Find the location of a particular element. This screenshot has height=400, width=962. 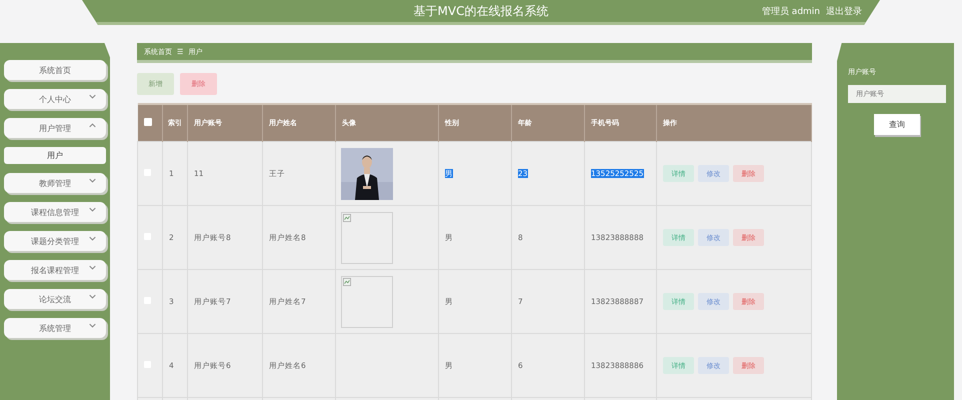

menu-item: 课题分类管理 is located at coordinates (55, 241).